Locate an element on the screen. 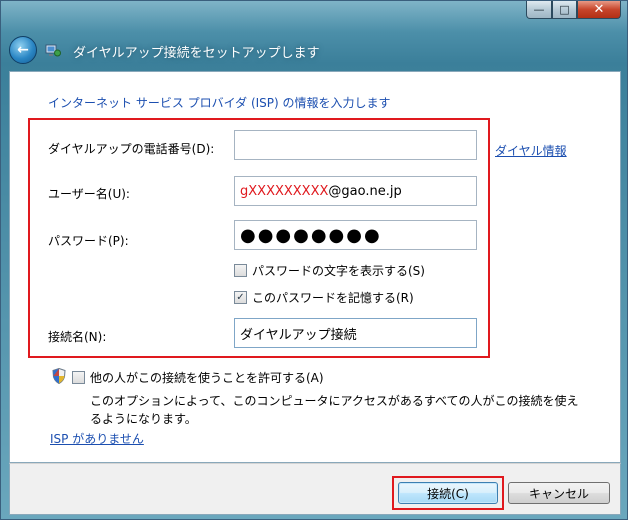 The width and height of the screenshot is (628, 520). phone-number-input is located at coordinates (355, 145).